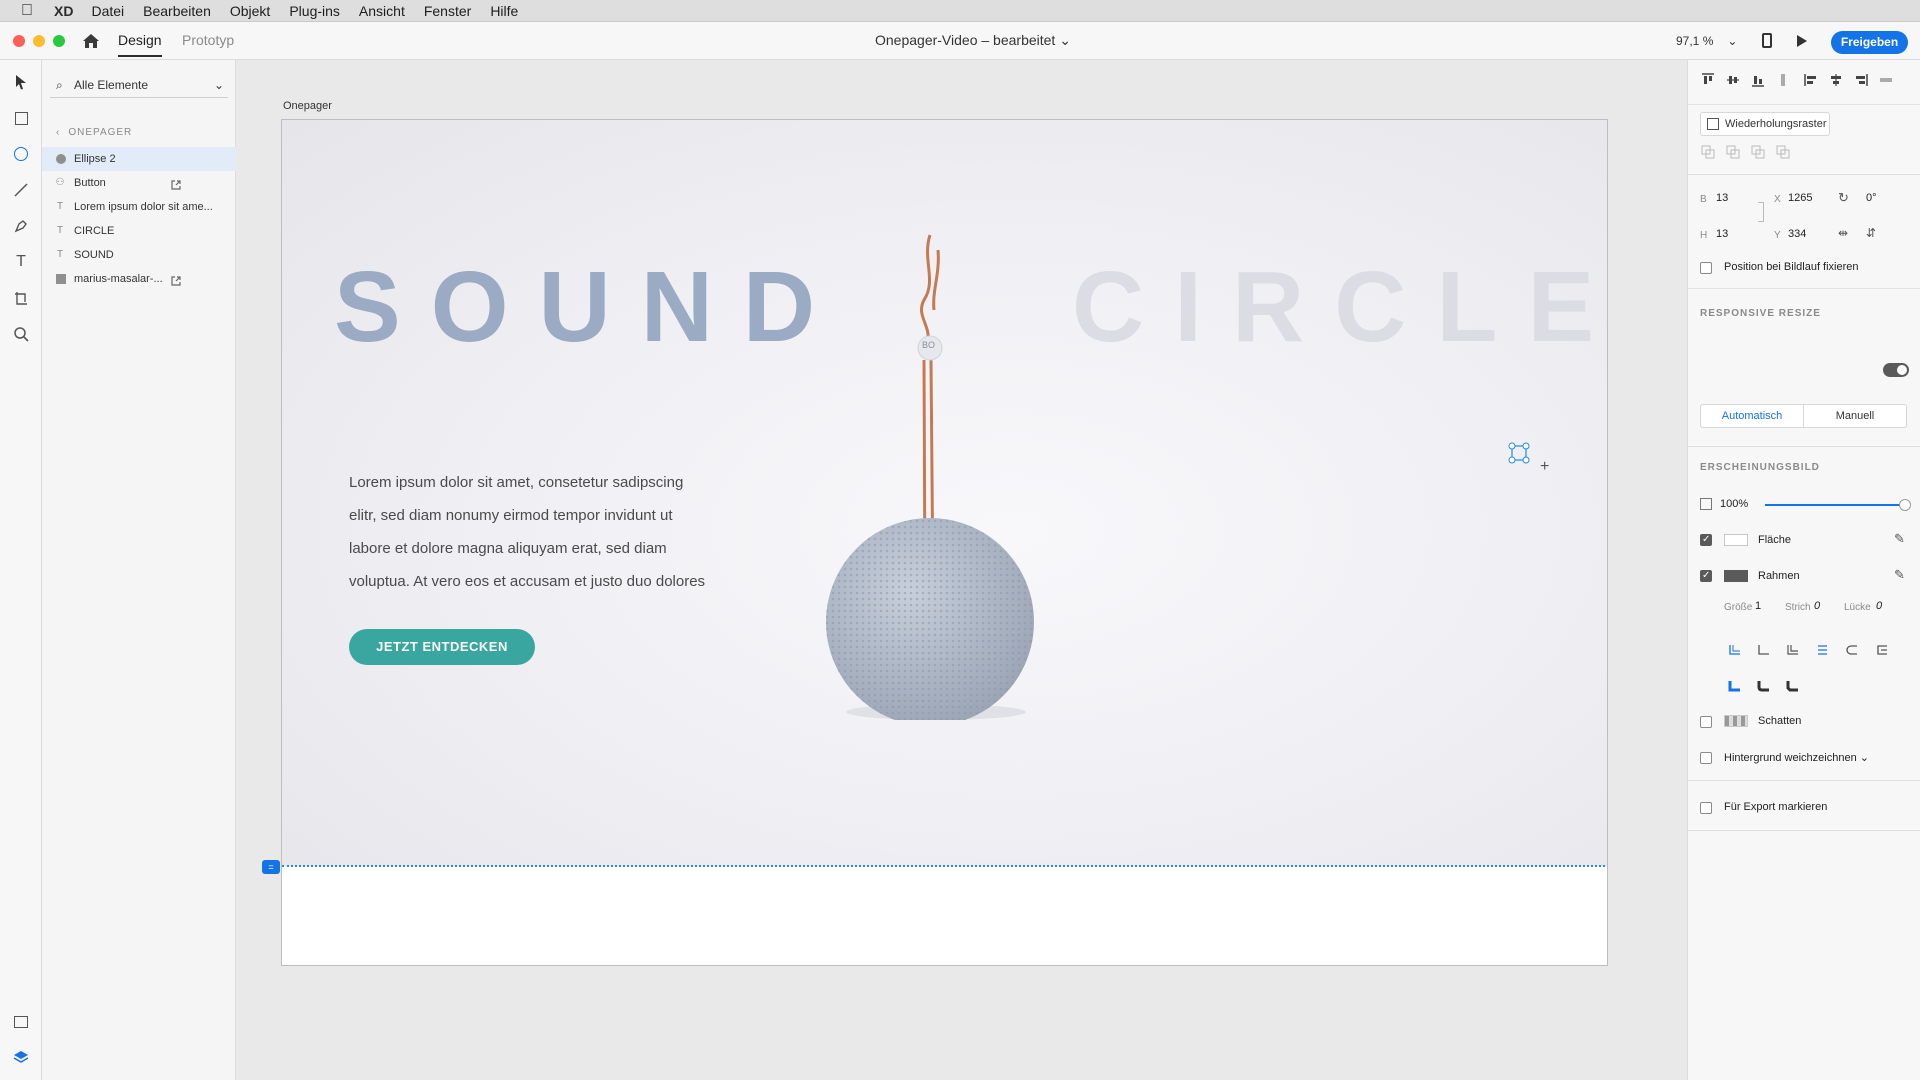 Image resolution: width=1920 pixels, height=1080 pixels. Describe the element at coordinates (1752, 416) in the screenshot. I see `resize-auto-button: Automatisch` at that location.